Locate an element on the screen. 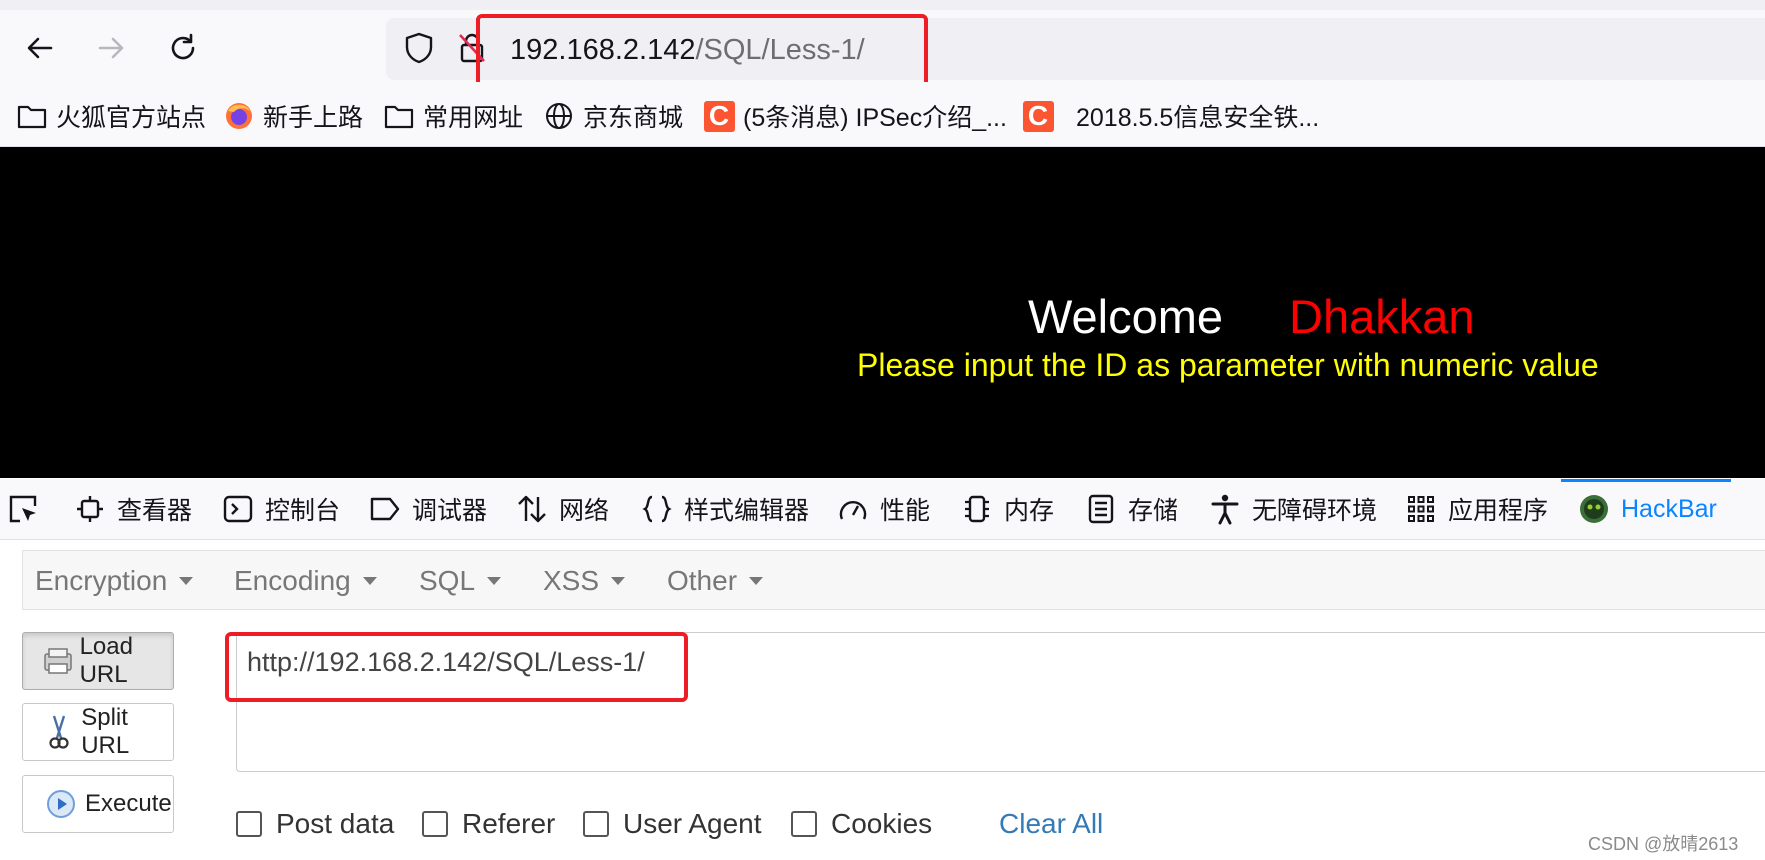  hackbar-icon is located at coordinates (1594, 509).